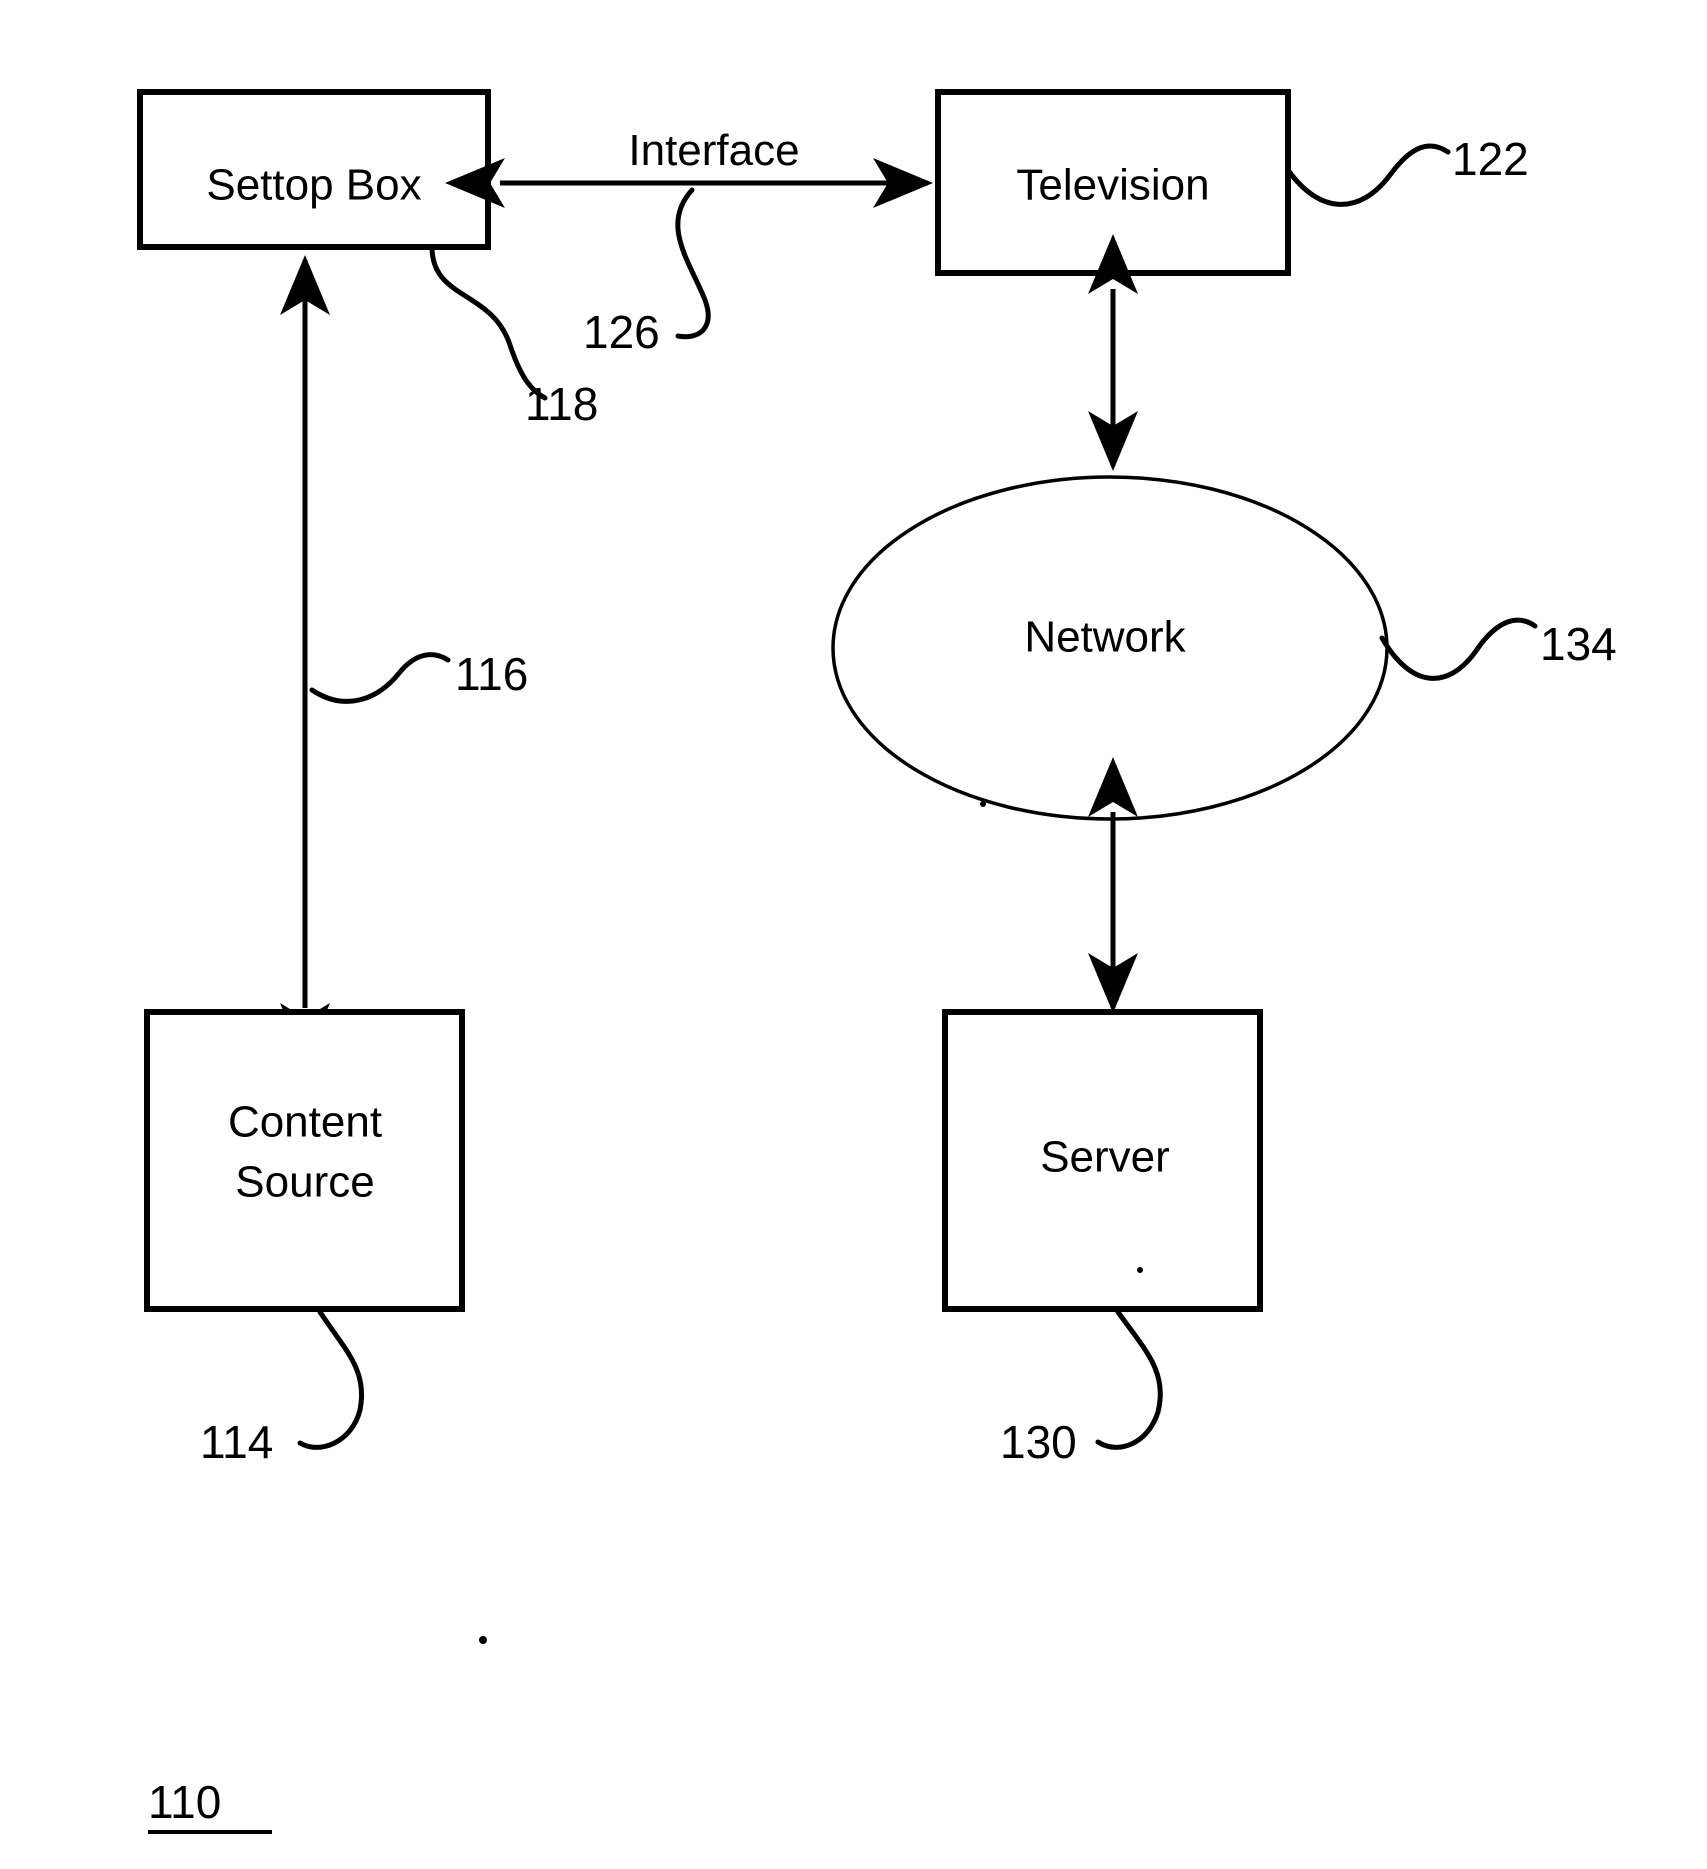 This screenshot has height=1869, width=1707. I want to click on edge-settop-television: Interface, so click(689, 167).